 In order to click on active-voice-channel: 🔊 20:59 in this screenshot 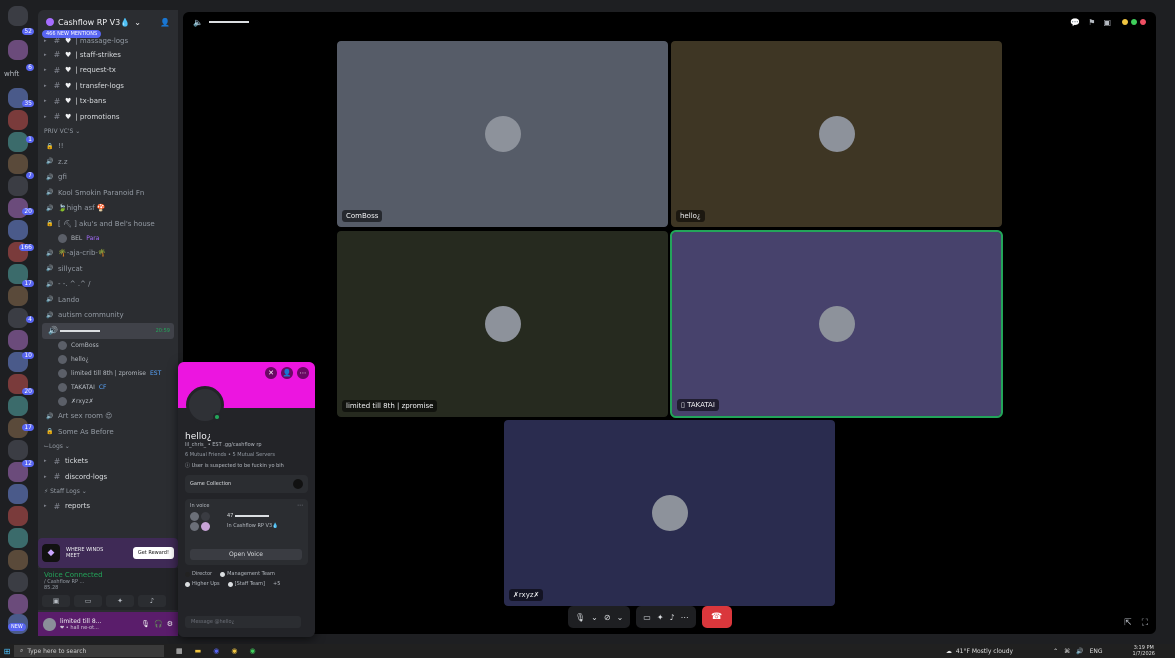, I will do `click(108, 331)`.